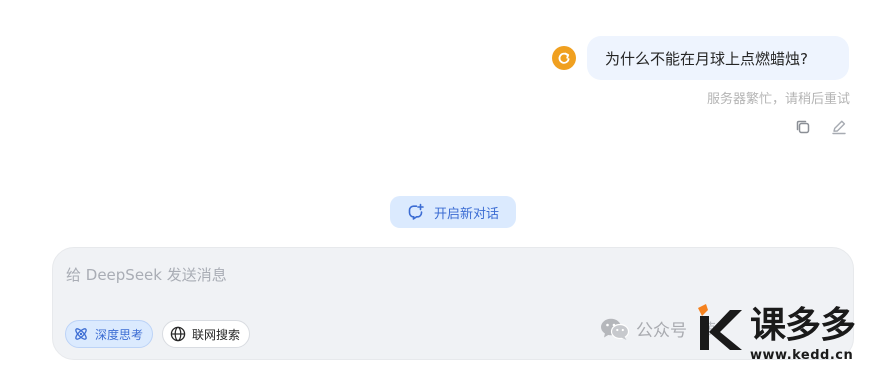 The width and height of the screenshot is (892, 366). I want to click on deep-think-toggle: 深度思考, so click(109, 334).